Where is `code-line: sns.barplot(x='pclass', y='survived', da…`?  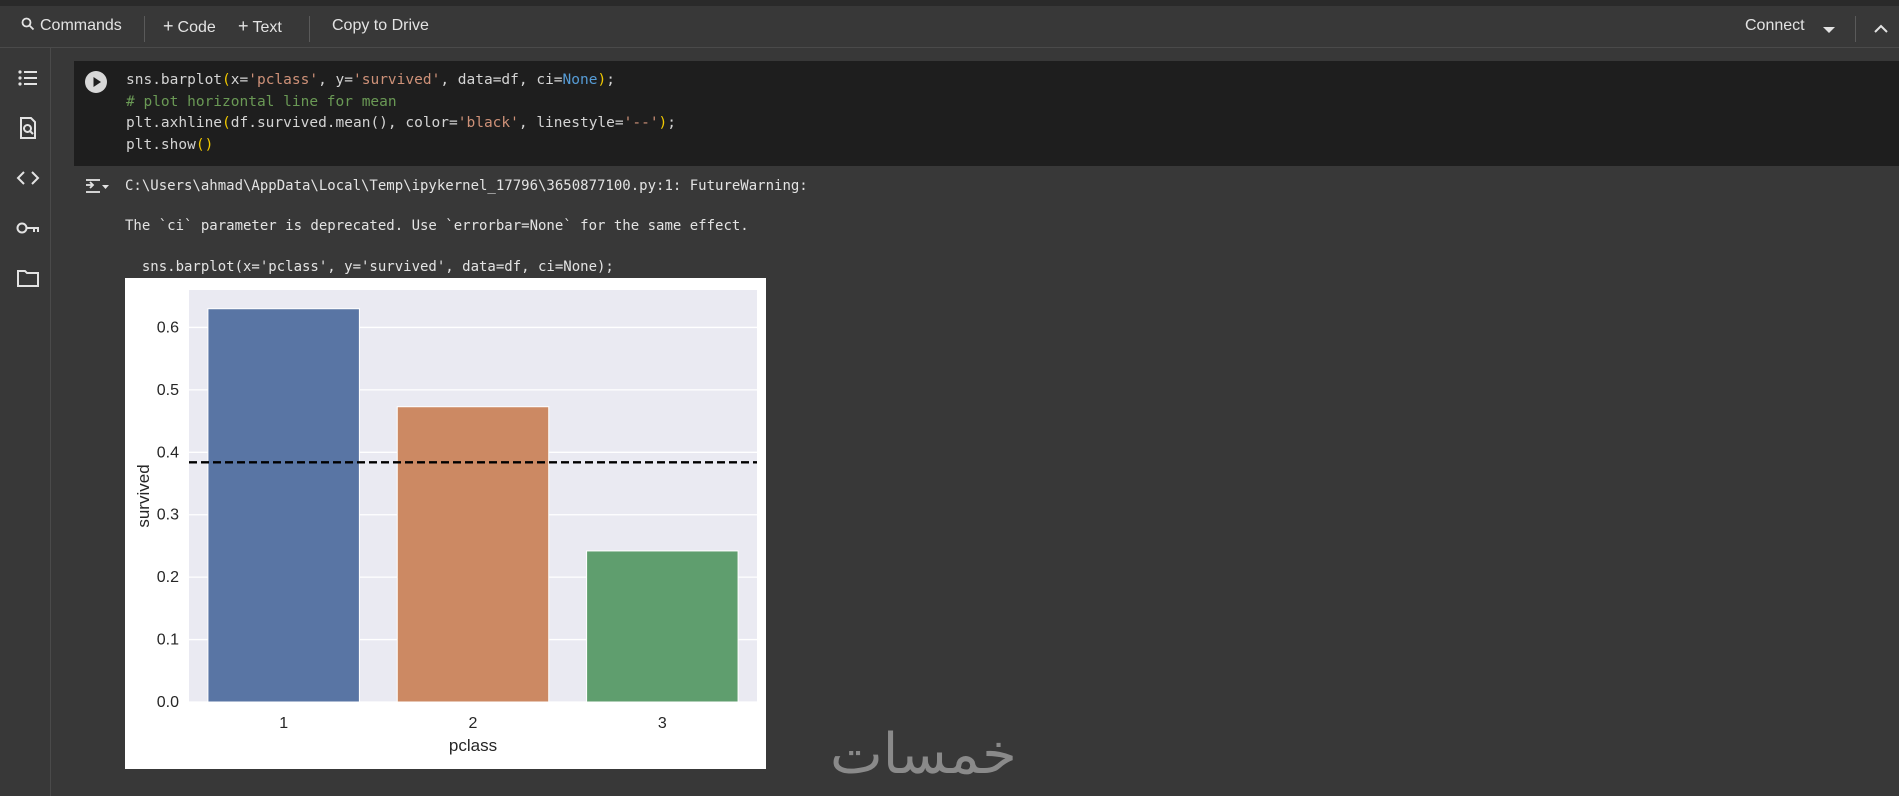
code-line: sns.barplot(x='pclass', y='survived', da… is located at coordinates (401, 81).